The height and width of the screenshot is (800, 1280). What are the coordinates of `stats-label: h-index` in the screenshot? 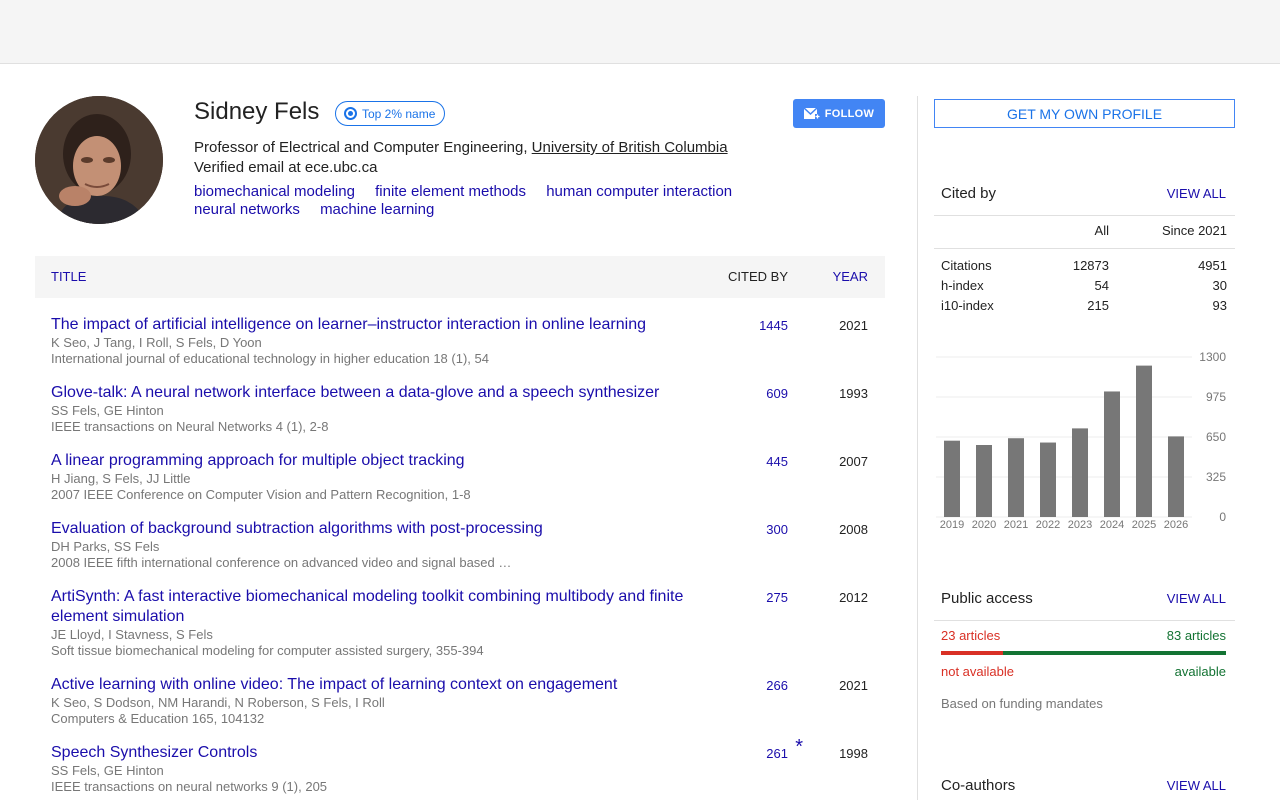 It's located at (962, 285).